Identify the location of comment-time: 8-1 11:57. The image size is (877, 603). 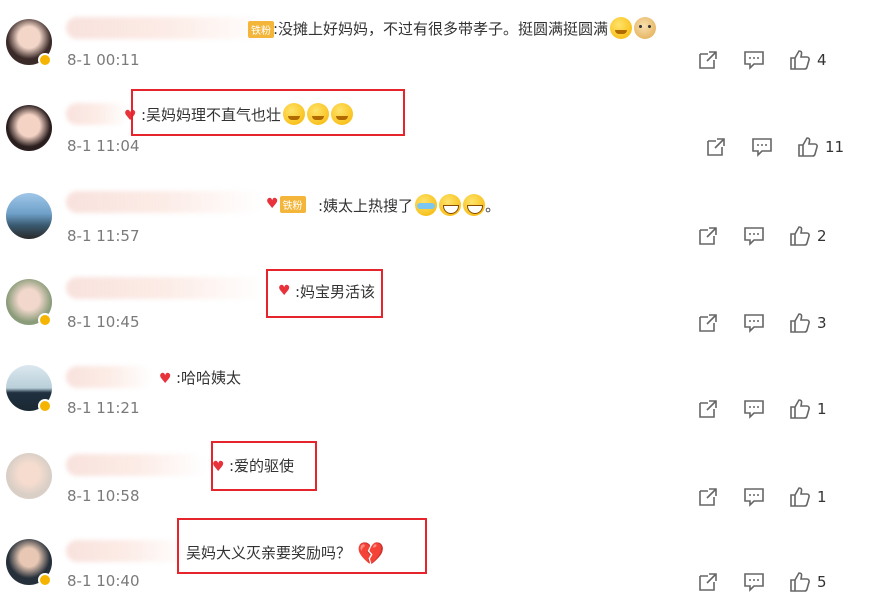
(103, 236).